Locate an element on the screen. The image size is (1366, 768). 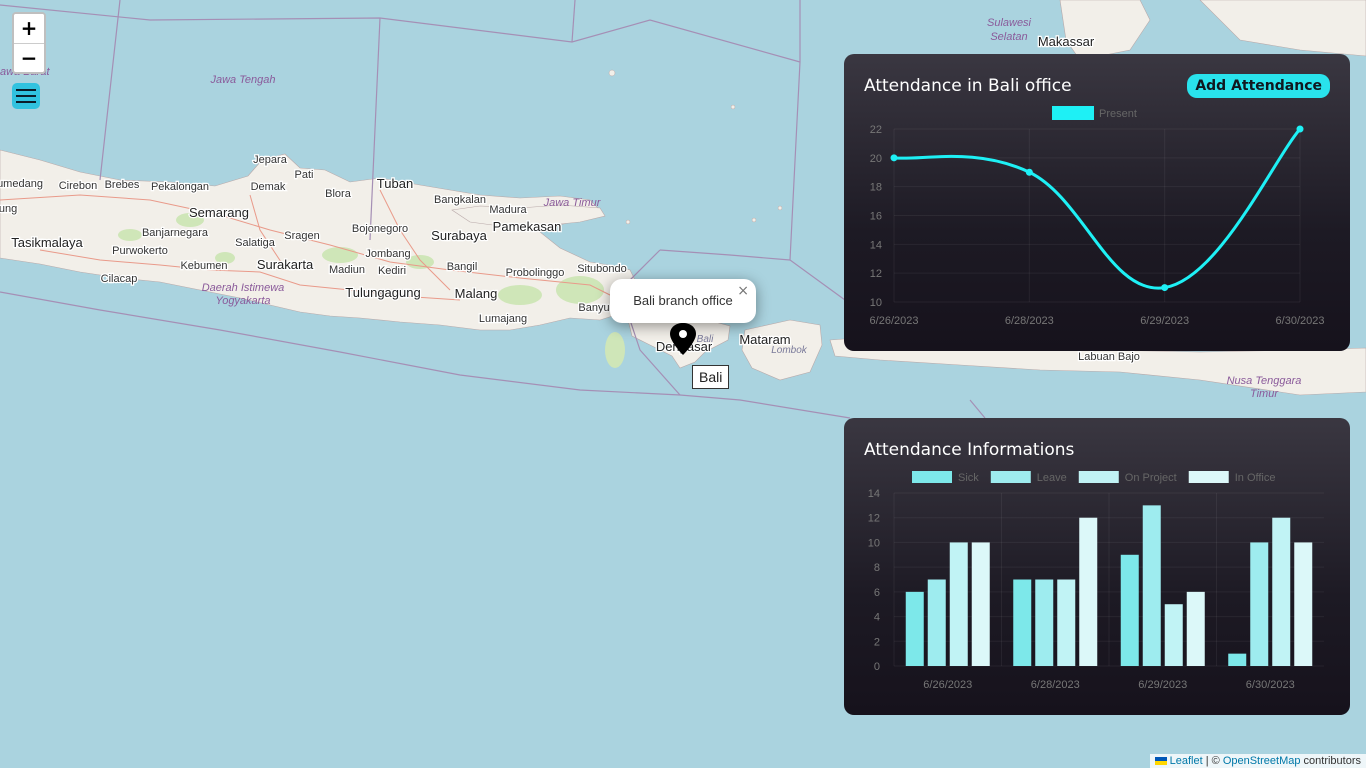
city-name: Kebumen is located at coordinates (203, 266).